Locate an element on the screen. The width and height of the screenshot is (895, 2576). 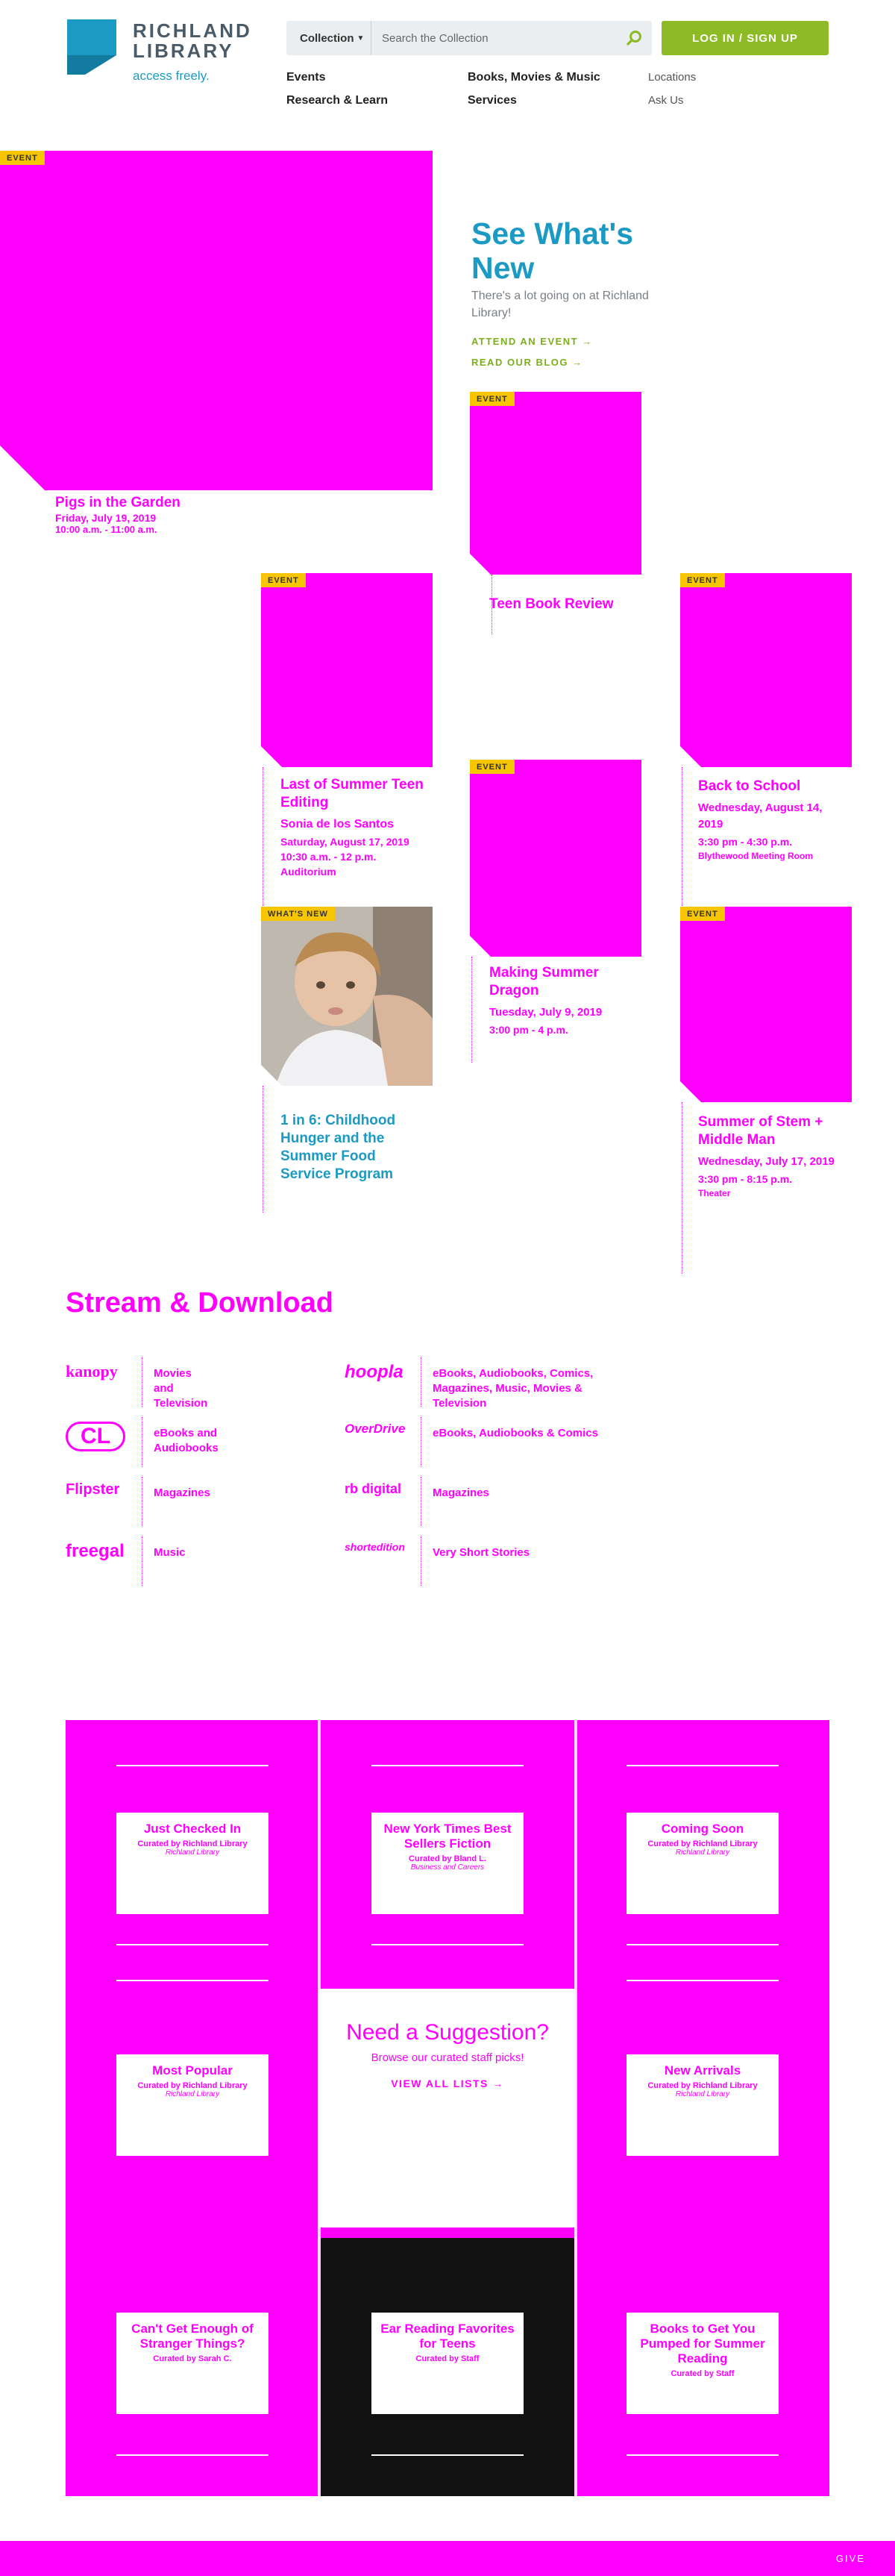
nav-ask-us: Ask Us is located at coordinates (666, 101).